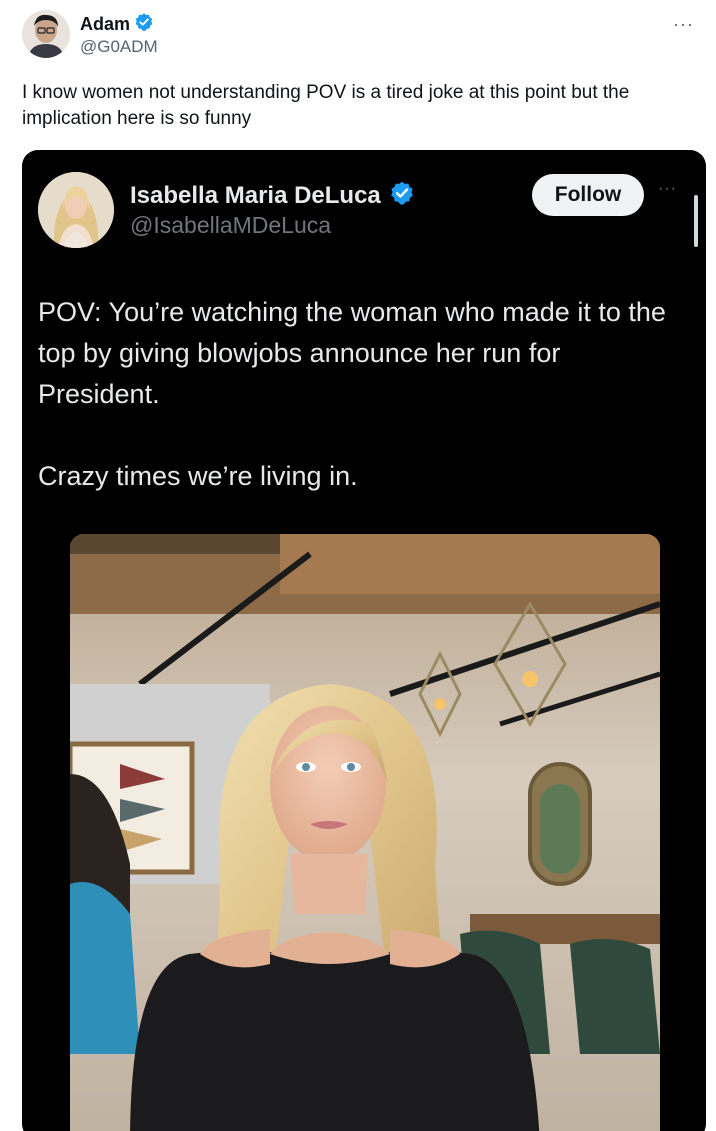 The image size is (716, 1131). I want to click on verified-badge-icon, so click(144, 24).